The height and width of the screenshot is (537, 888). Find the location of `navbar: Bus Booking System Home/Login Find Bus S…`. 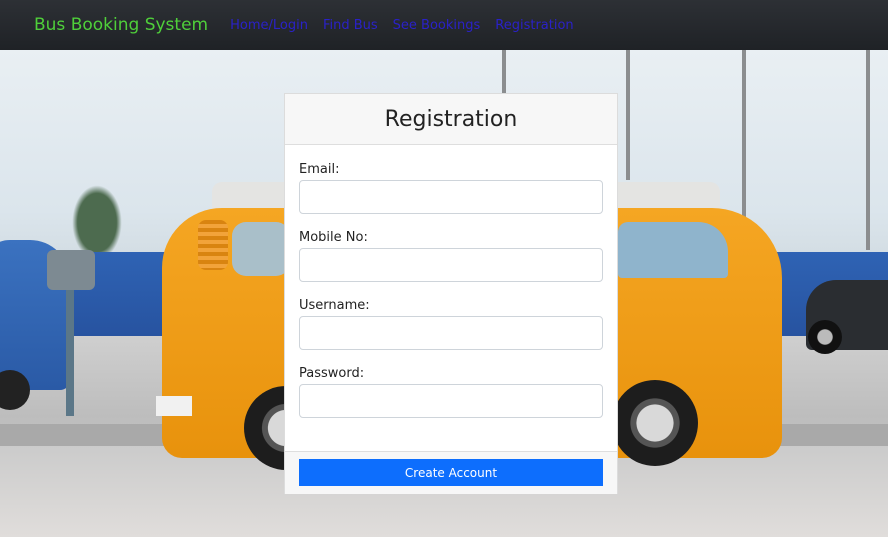

navbar: Bus Booking System Home/Login Find Bus S… is located at coordinates (444, 25).